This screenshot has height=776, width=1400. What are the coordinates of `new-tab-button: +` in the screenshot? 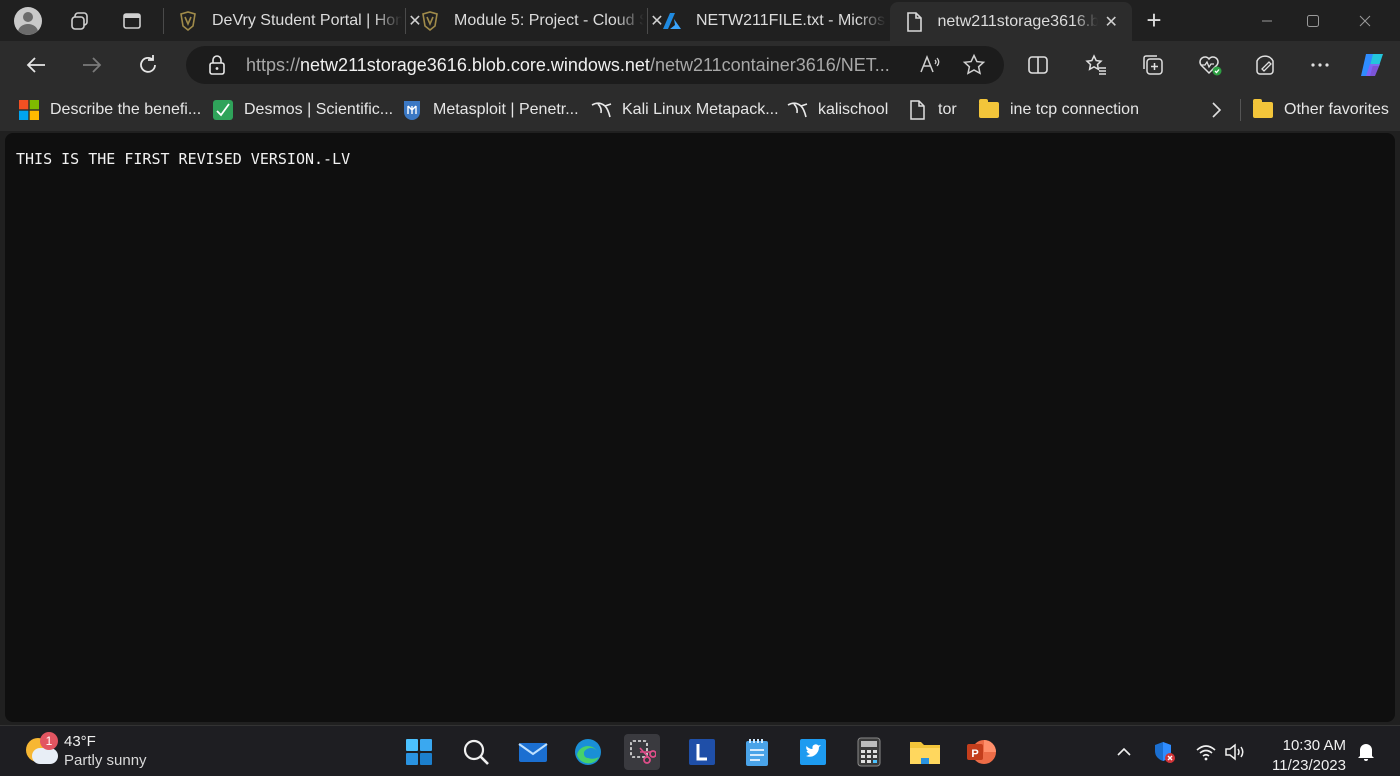 It's located at (1154, 20).